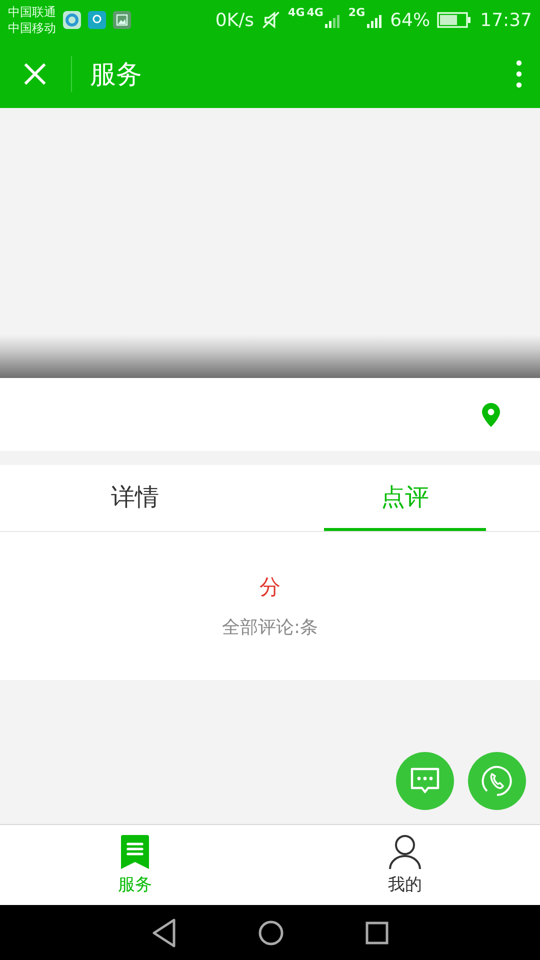 The image size is (540, 960). I want to click on home-icon, so click(271, 933).